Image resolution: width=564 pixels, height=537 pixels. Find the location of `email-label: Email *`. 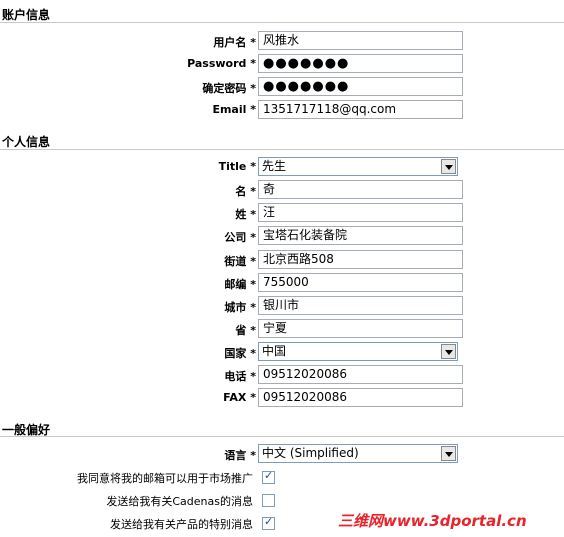

email-label: Email * is located at coordinates (234, 109).